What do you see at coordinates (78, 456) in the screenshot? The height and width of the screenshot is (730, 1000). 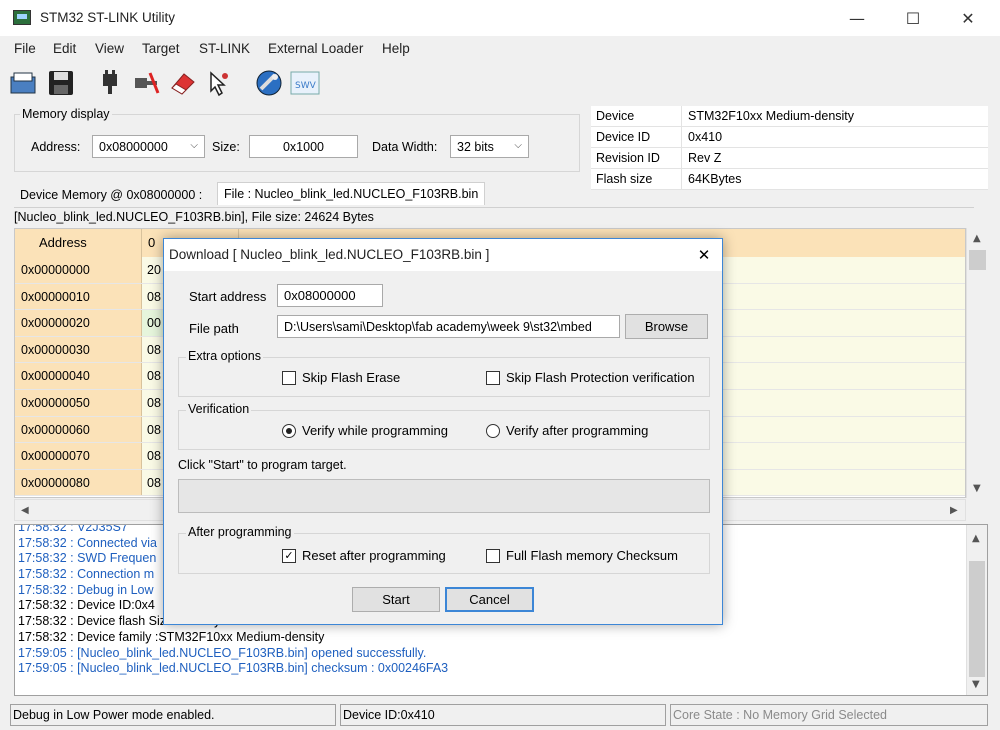 I see `row-address: 0x00000070` at bounding box center [78, 456].